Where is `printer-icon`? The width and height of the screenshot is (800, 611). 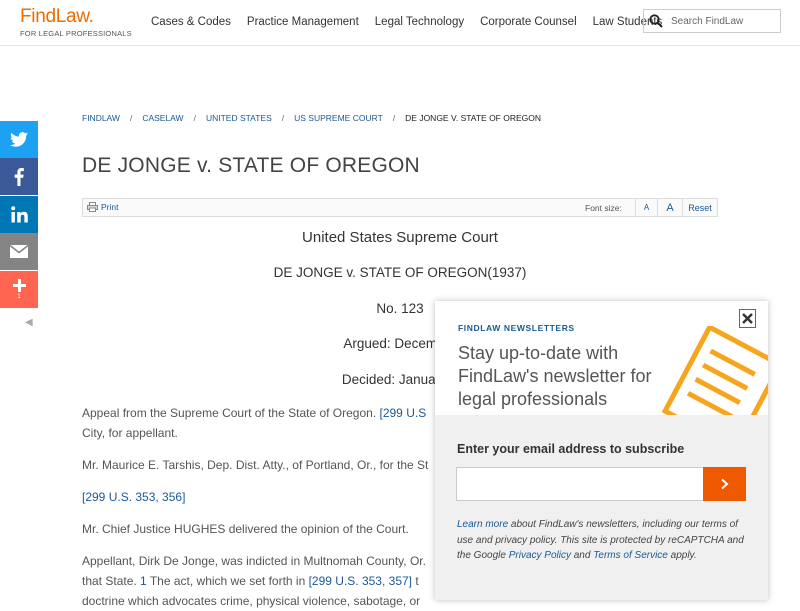 printer-icon is located at coordinates (92, 207).